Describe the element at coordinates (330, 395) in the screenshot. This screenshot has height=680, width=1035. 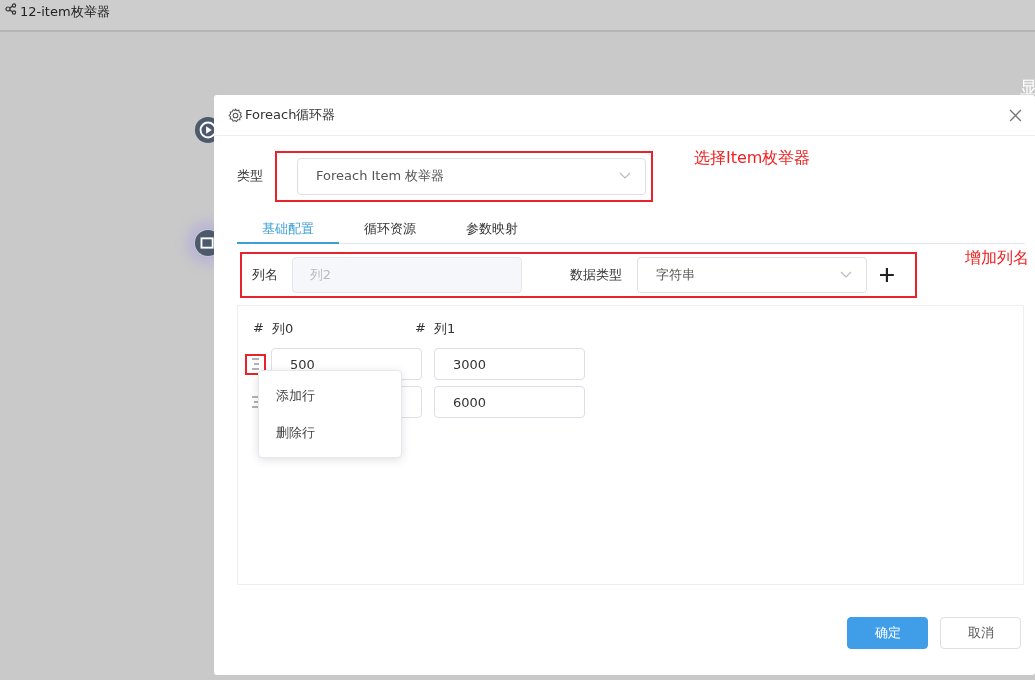
I see `menu-item: 添加行` at that location.